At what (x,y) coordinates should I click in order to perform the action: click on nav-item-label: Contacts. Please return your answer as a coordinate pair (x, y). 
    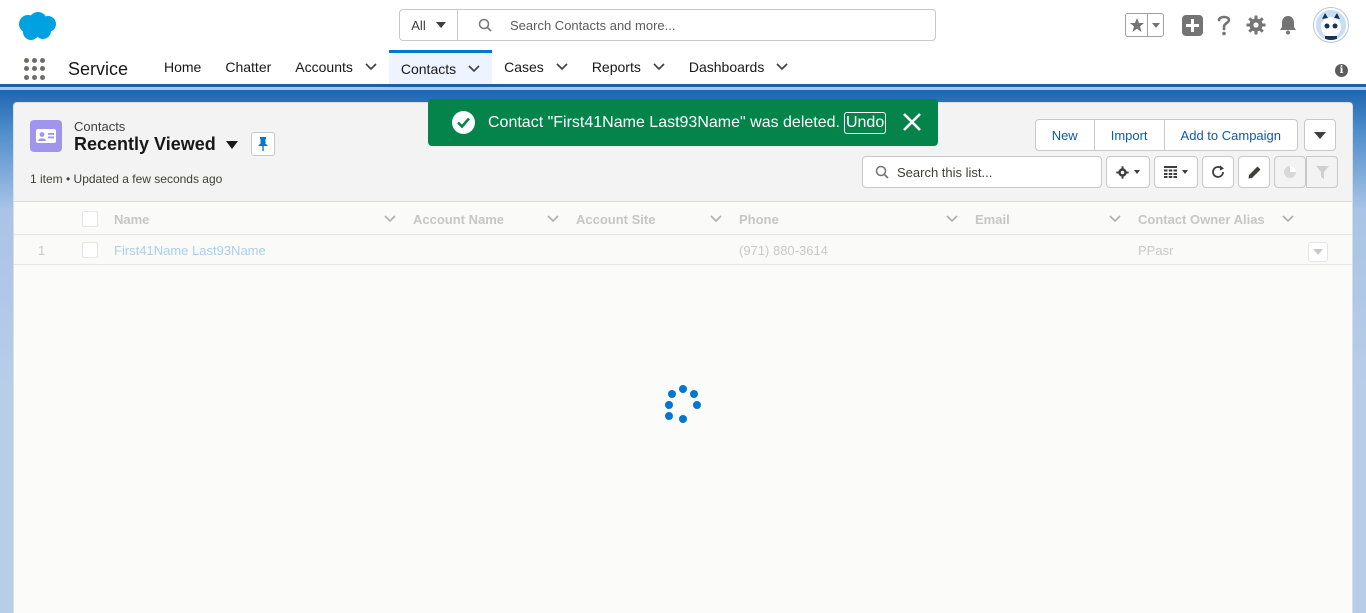
    Looking at the image, I should click on (428, 68).